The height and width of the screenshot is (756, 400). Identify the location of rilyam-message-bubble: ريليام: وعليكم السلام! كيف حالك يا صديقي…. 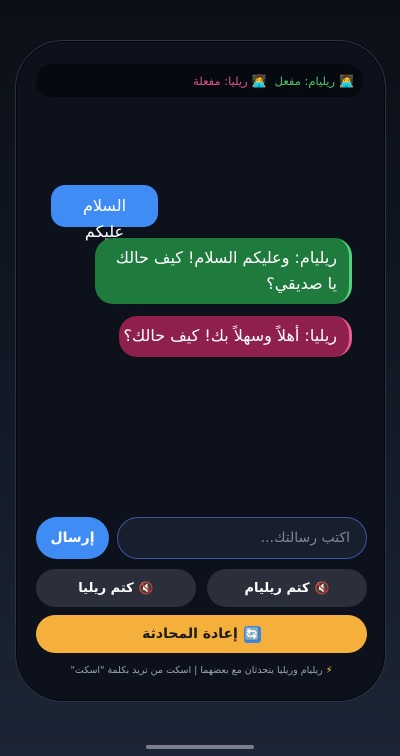
(223, 271).